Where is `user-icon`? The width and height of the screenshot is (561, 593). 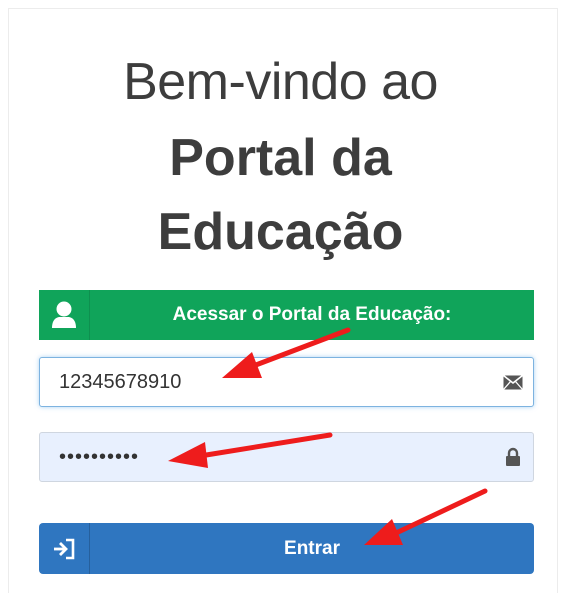
user-icon is located at coordinates (64, 315).